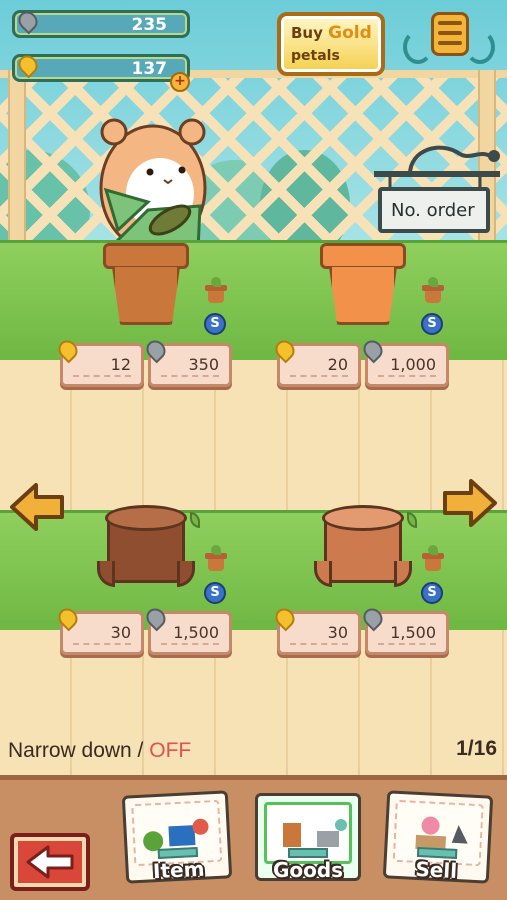 Image resolution: width=507 pixels, height=900 pixels. Describe the element at coordinates (350, 33) in the screenshot. I see `gold-label: Gold` at that location.